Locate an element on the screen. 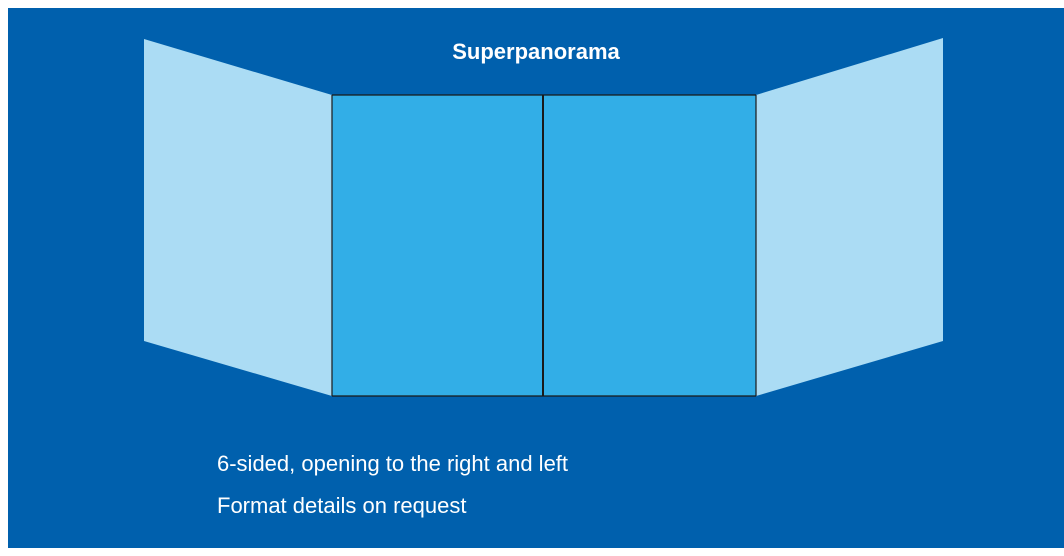 The width and height of the screenshot is (1064, 556). center-right-panel is located at coordinates (649, 245).